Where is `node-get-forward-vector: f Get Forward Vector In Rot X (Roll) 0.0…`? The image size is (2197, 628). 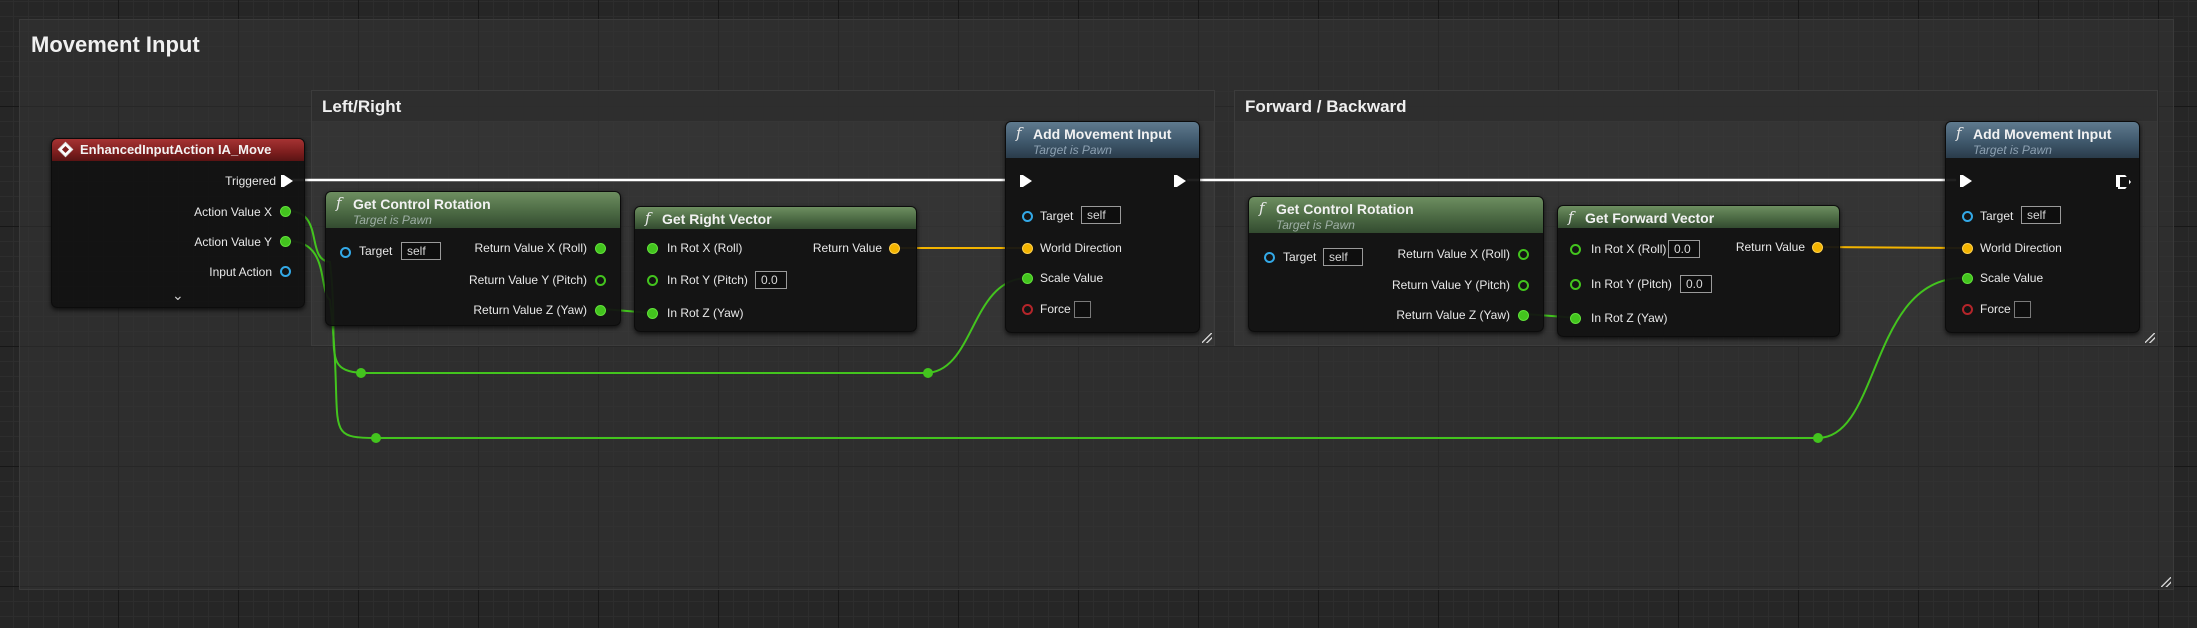 node-get-forward-vector: f Get Forward Vector In Rot X (Roll) 0.0… is located at coordinates (1698, 271).